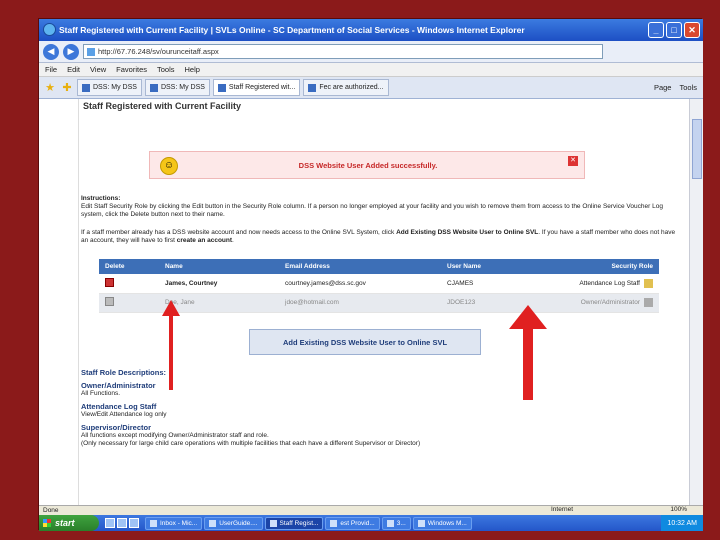 The height and width of the screenshot is (540, 720). I want to click on role-title: Owner/Administrator, so click(118, 385).